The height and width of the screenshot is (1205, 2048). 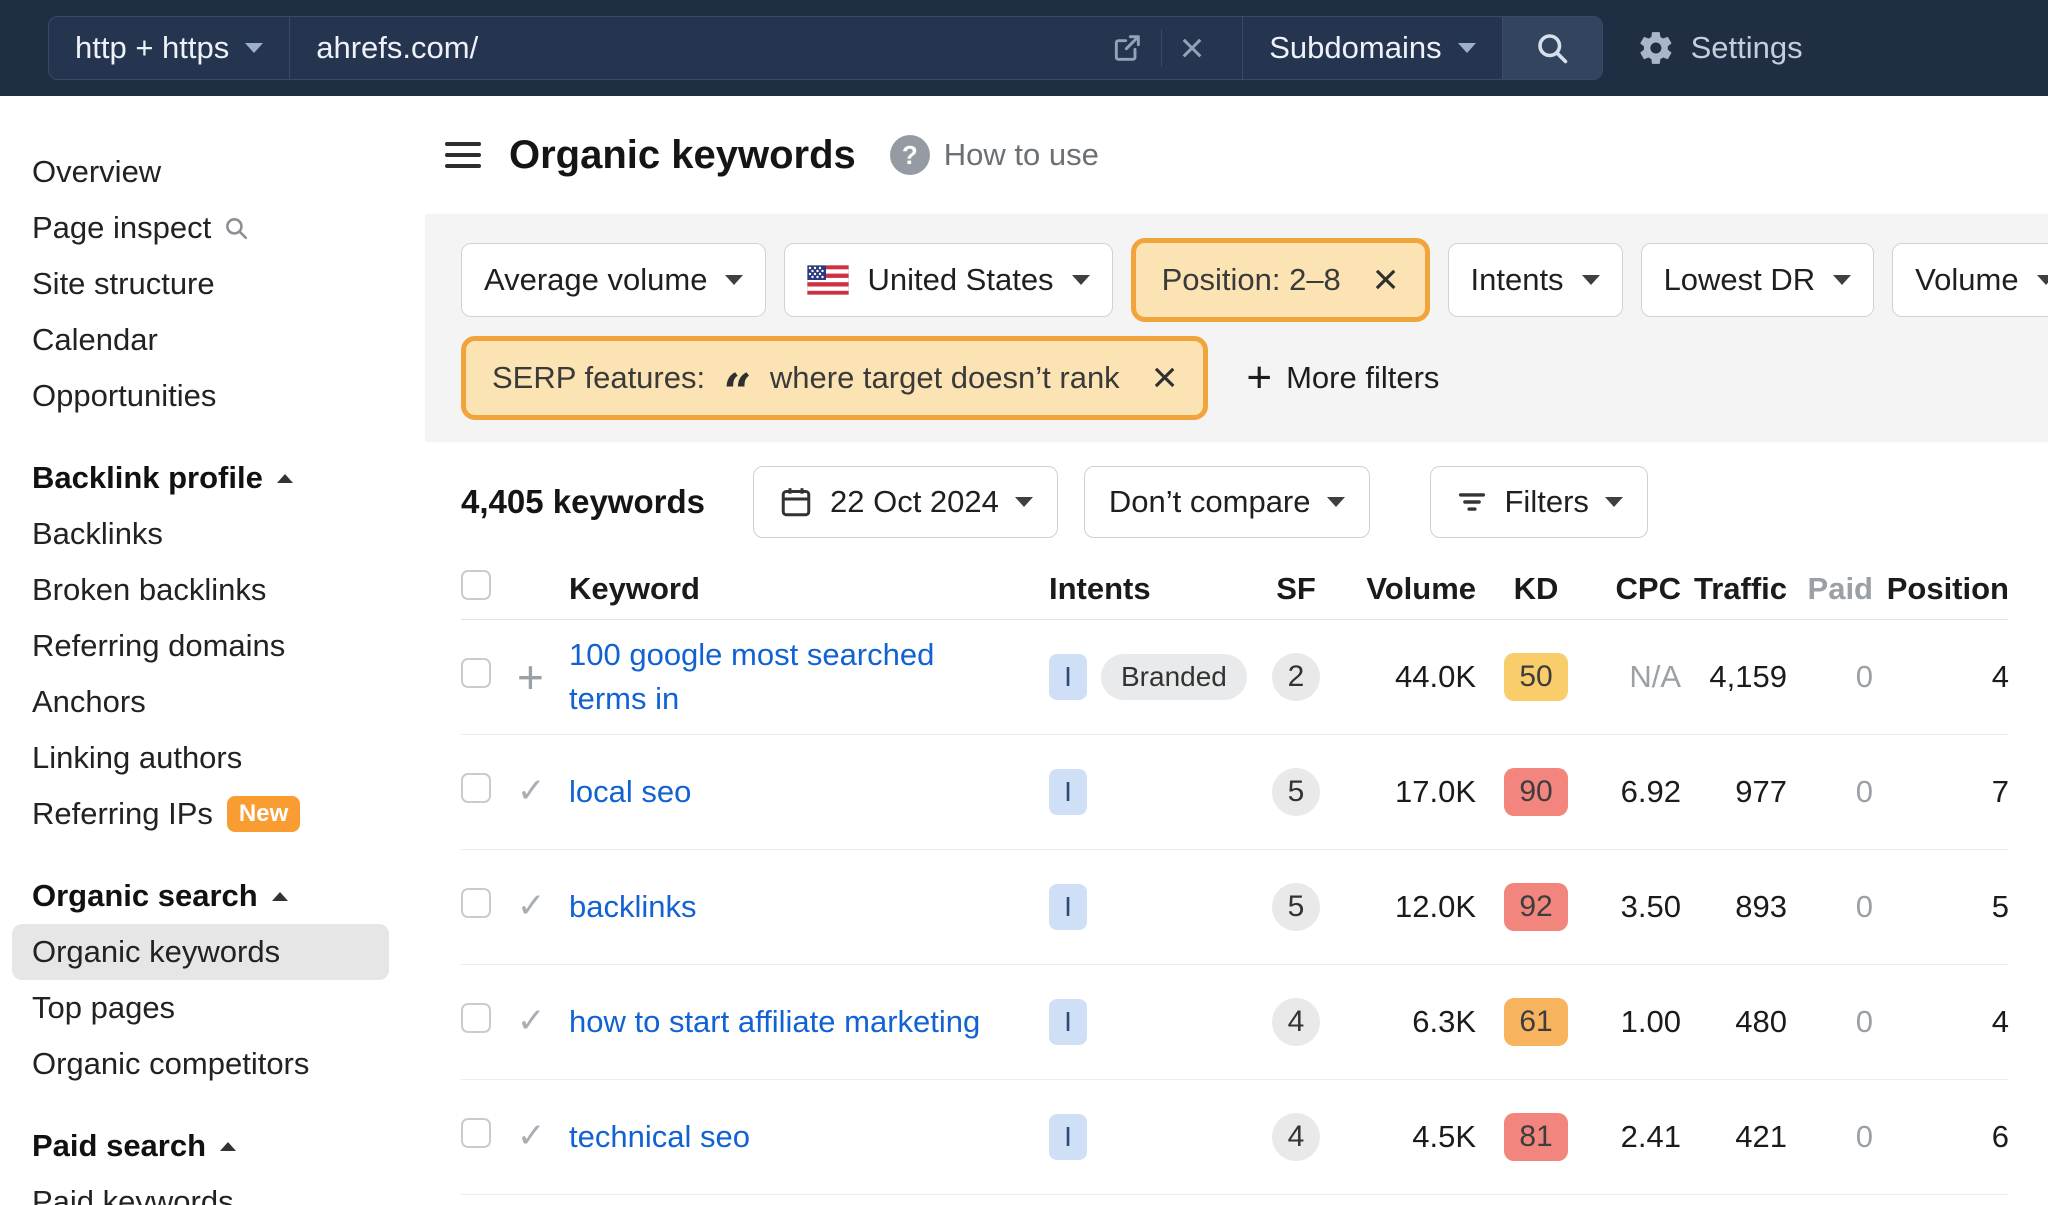 I want to click on sidebar-item-overview: Overview, so click(x=200, y=172).